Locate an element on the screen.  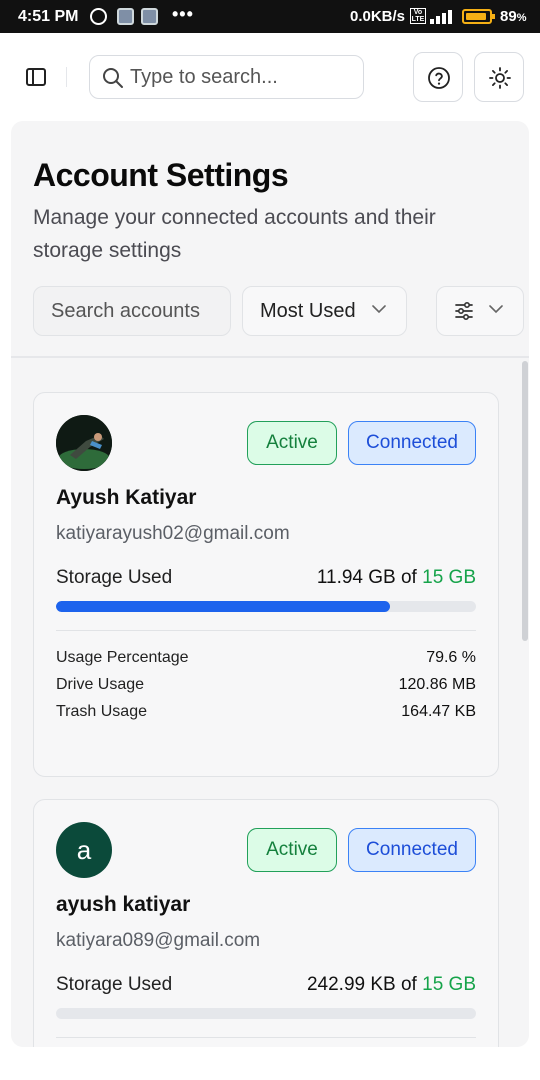
filter-options-button is located at coordinates (480, 311).